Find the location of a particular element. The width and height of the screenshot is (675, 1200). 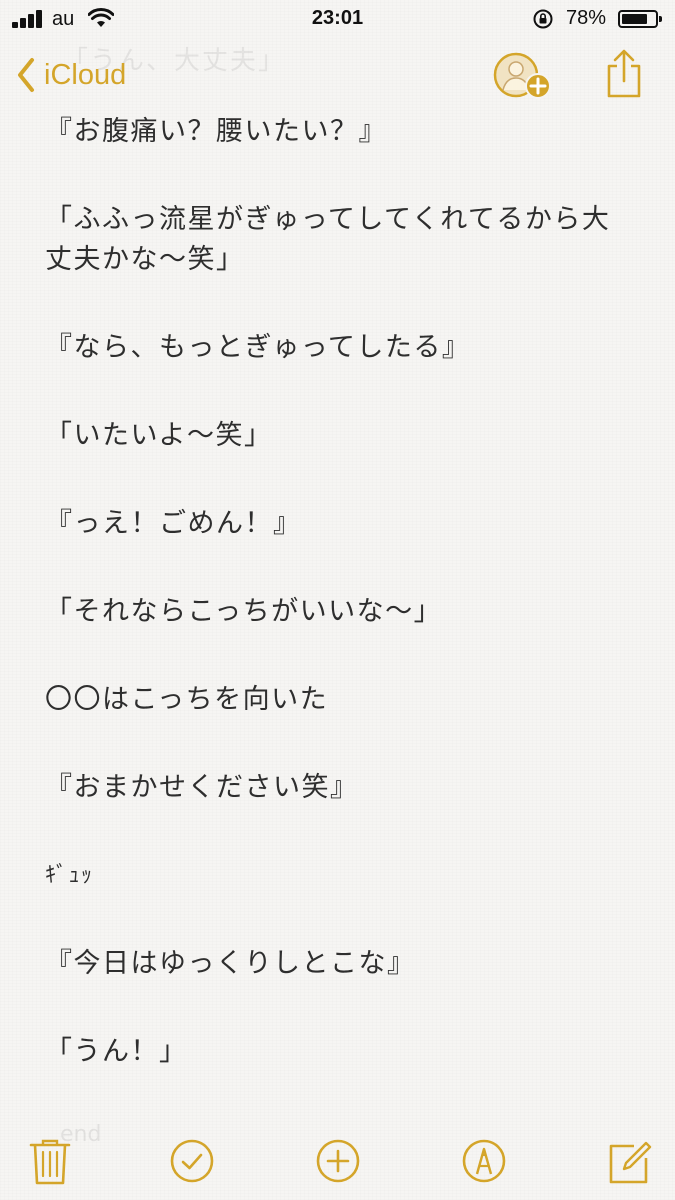

note-line: 『お腹痛い？腰いたい？』 is located at coordinates (216, 131).